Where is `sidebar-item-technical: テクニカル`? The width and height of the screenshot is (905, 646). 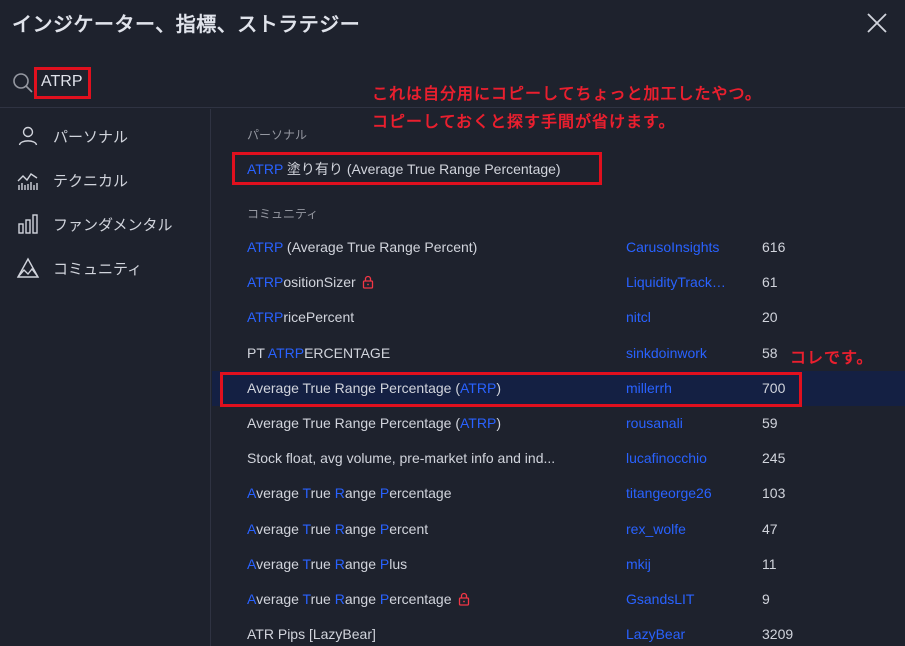
sidebar-item-technical: テクニカル is located at coordinates (105, 179).